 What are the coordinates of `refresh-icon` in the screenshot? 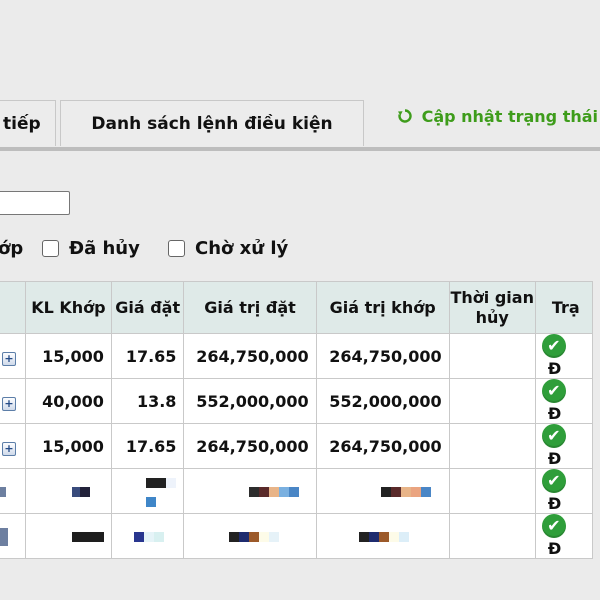 It's located at (408, 116).